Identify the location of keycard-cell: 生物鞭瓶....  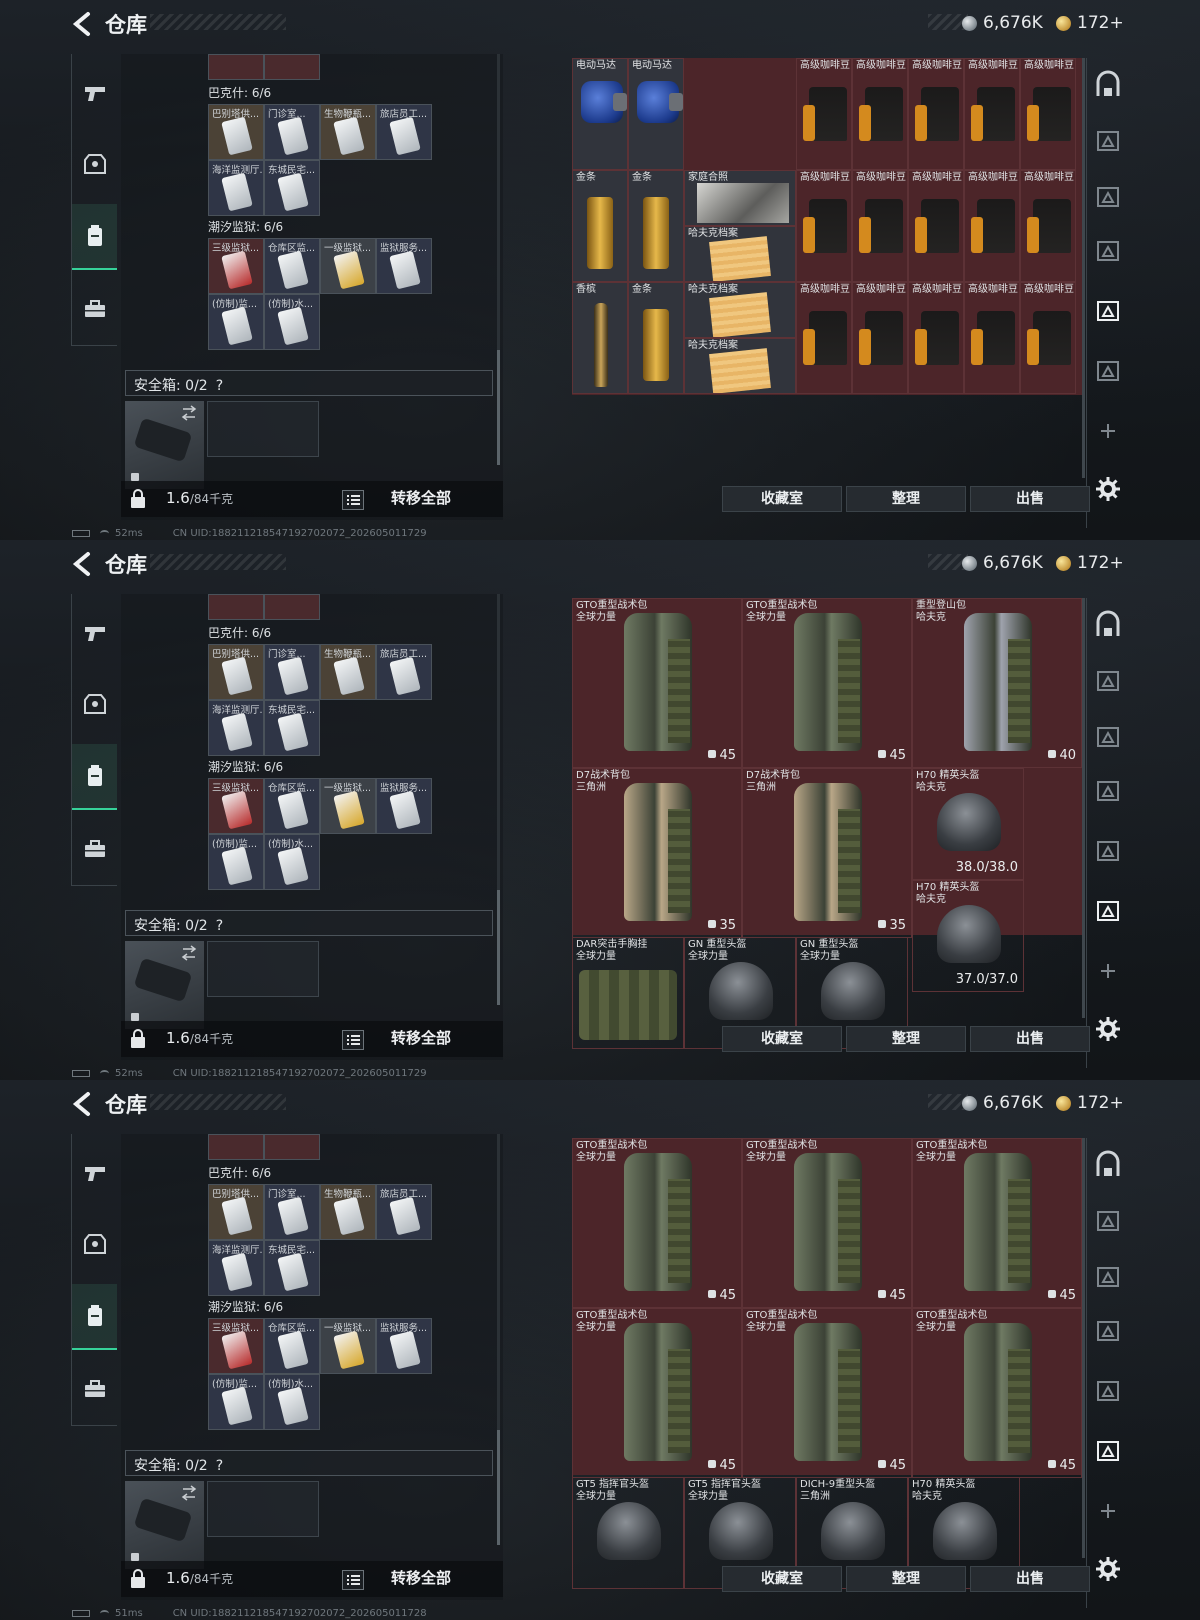
(348, 1212).